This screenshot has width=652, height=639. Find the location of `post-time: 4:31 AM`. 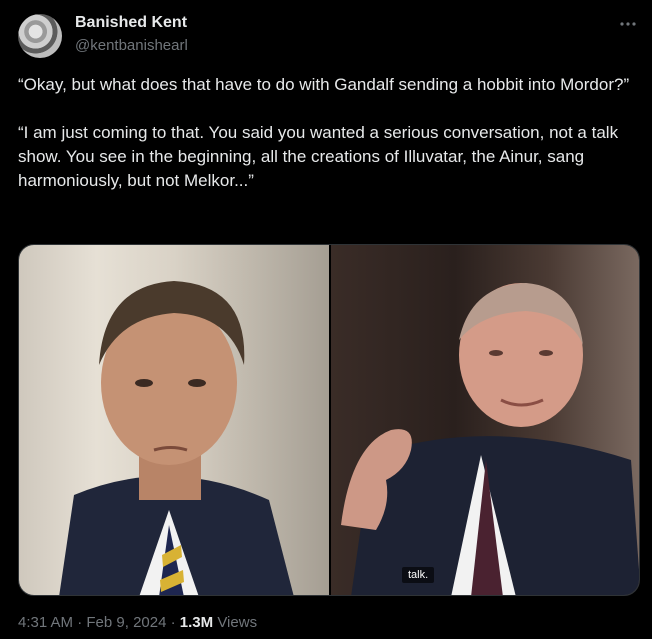

post-time: 4:31 AM is located at coordinates (45, 622).